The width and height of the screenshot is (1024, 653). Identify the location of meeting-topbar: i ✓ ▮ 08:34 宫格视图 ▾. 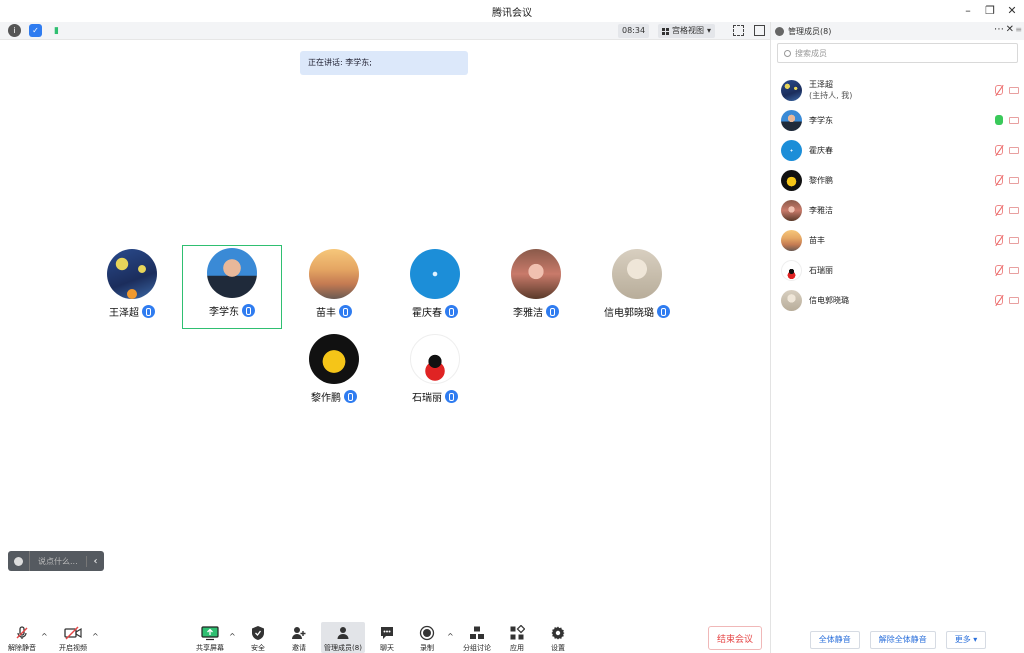
(385, 31).